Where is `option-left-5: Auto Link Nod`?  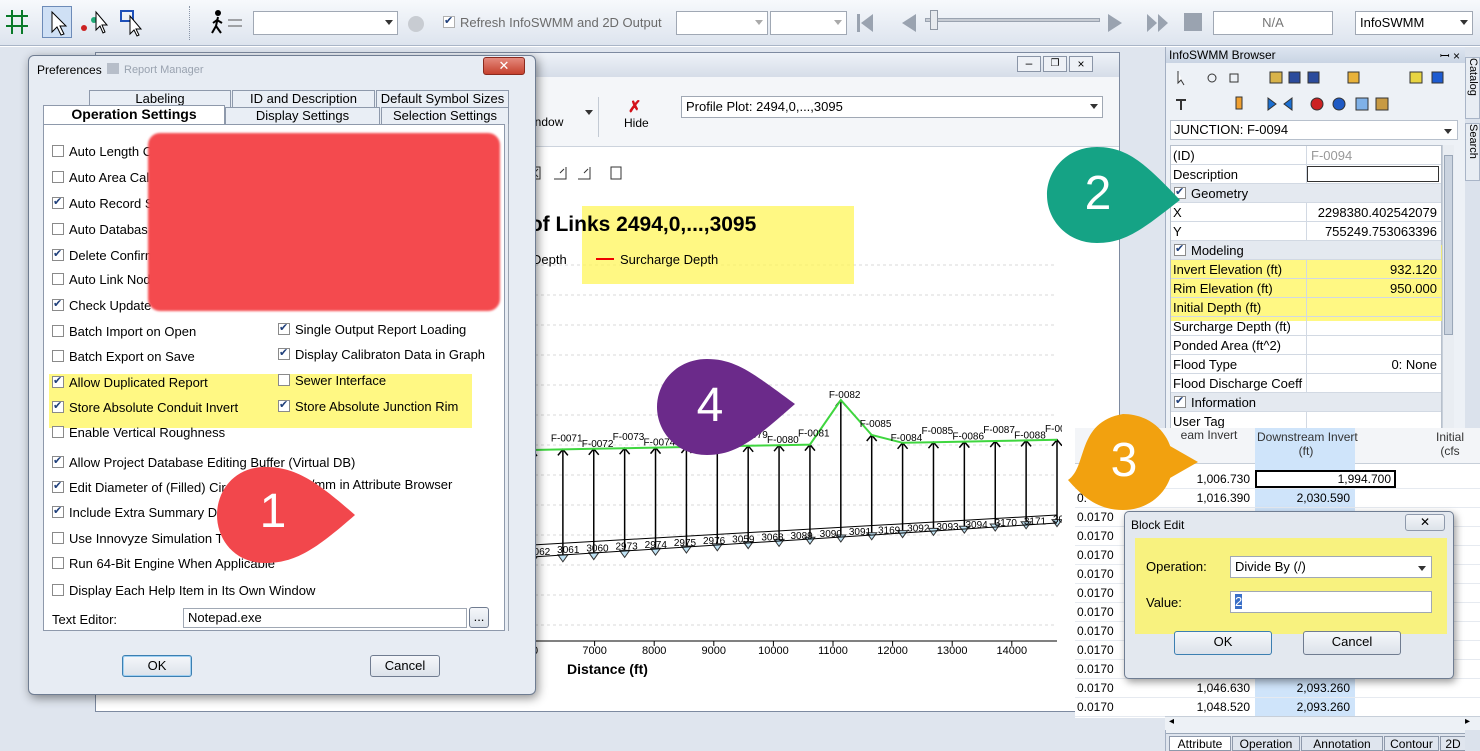
option-left-5: Auto Link Nod is located at coordinates (101, 279).